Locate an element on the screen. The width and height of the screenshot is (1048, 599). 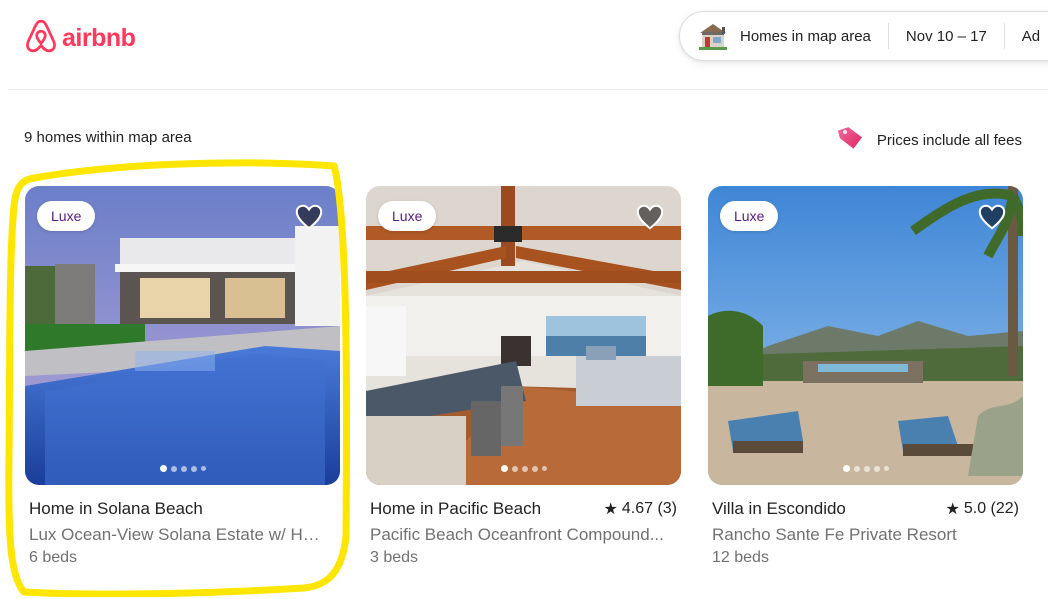
listing-rating: ★ 5.0 (22) is located at coordinates (982, 509).